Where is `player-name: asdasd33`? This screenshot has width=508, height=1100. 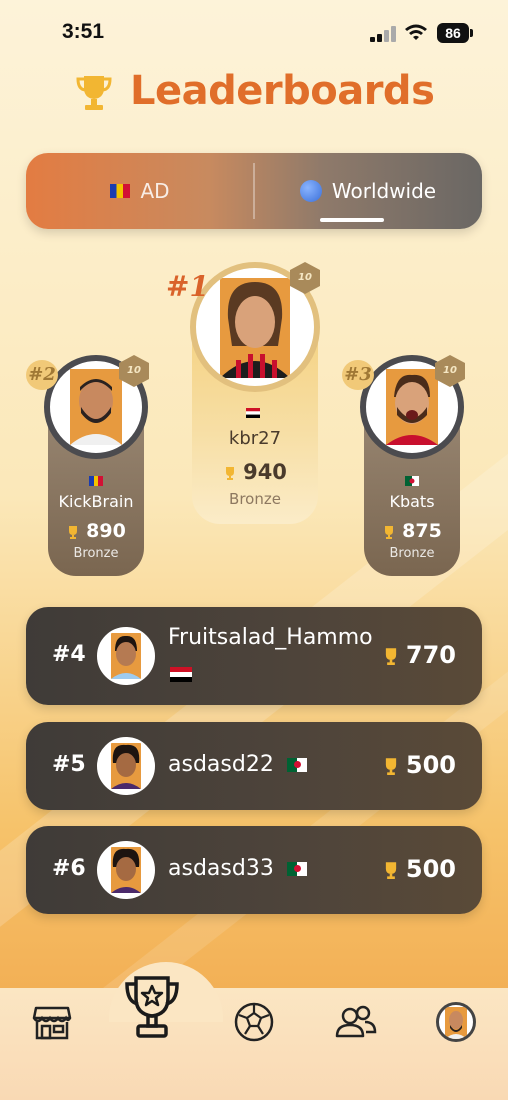
player-name: asdasd33 is located at coordinates (237, 868).